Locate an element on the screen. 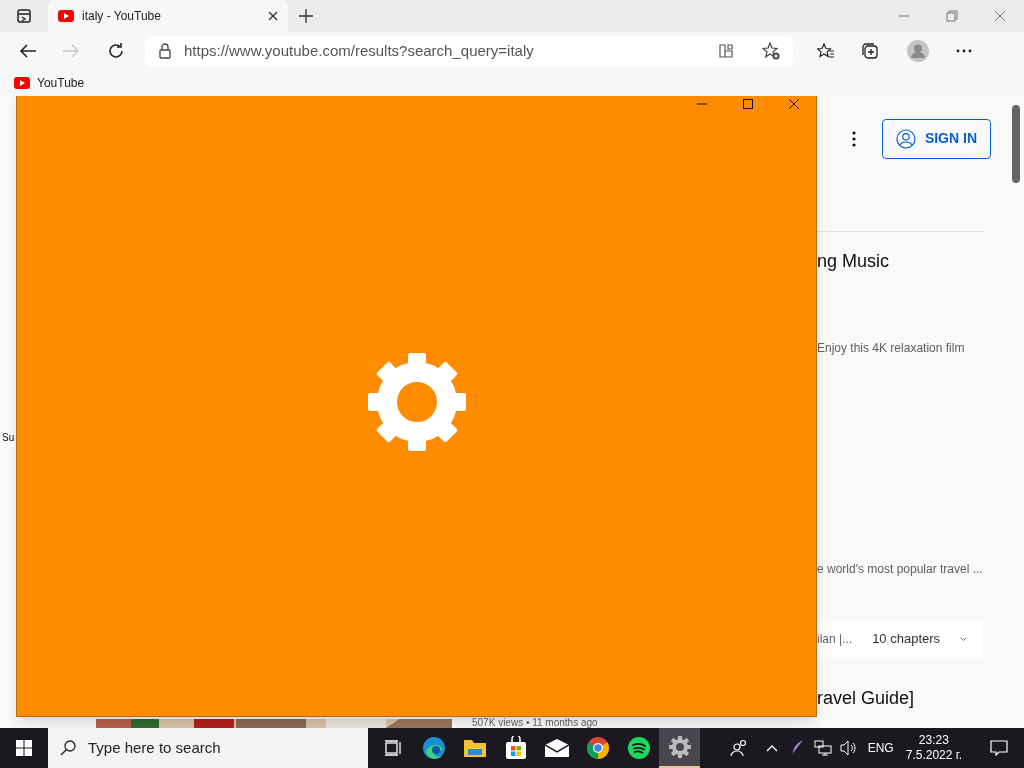 Image resolution: width=1024 pixels, height=768 pixels. account-icon is located at coordinates (906, 138).